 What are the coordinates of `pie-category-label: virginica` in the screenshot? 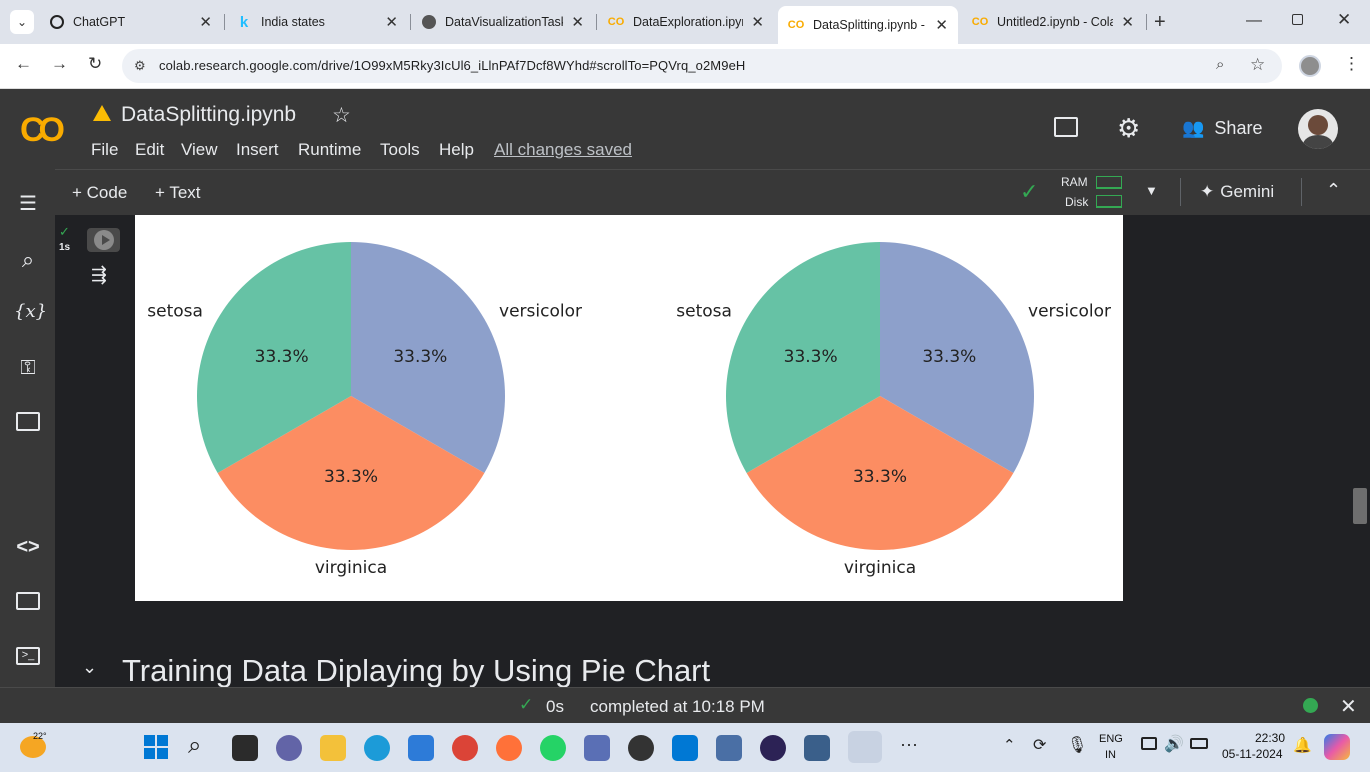 It's located at (351, 568).